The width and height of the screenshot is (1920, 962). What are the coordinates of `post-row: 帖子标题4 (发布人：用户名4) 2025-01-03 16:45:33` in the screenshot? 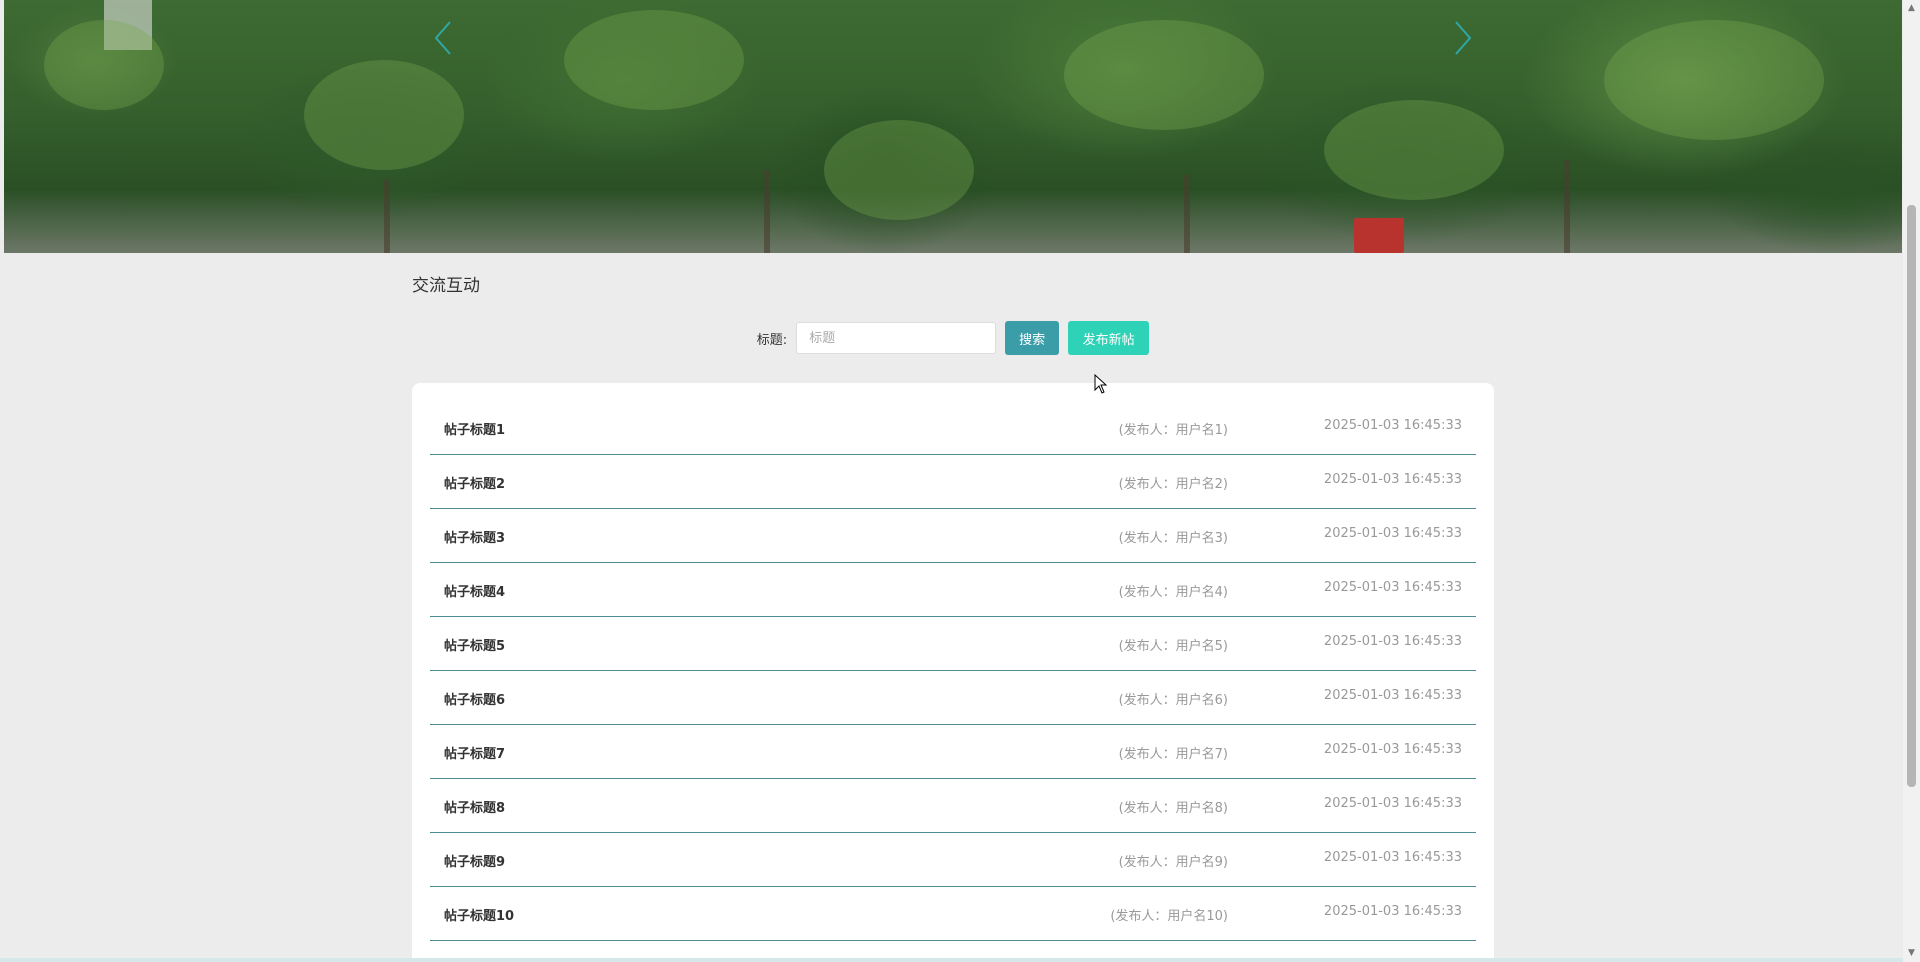 It's located at (953, 590).